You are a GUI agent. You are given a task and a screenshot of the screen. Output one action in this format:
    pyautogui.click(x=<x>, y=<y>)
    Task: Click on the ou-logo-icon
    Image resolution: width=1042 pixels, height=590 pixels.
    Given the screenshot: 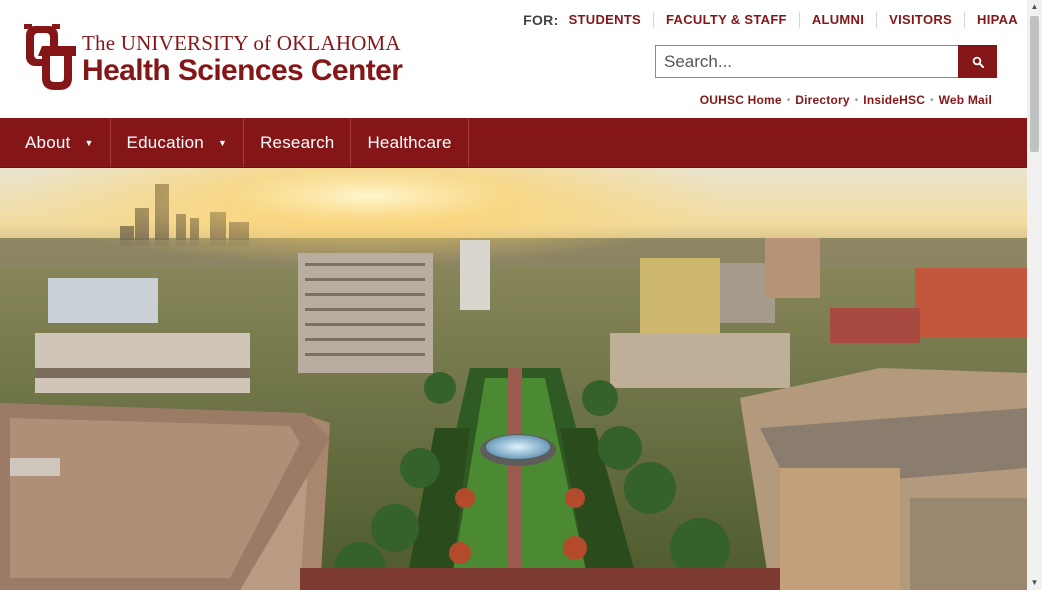 What is the action you would take?
    pyautogui.click(x=50, y=57)
    